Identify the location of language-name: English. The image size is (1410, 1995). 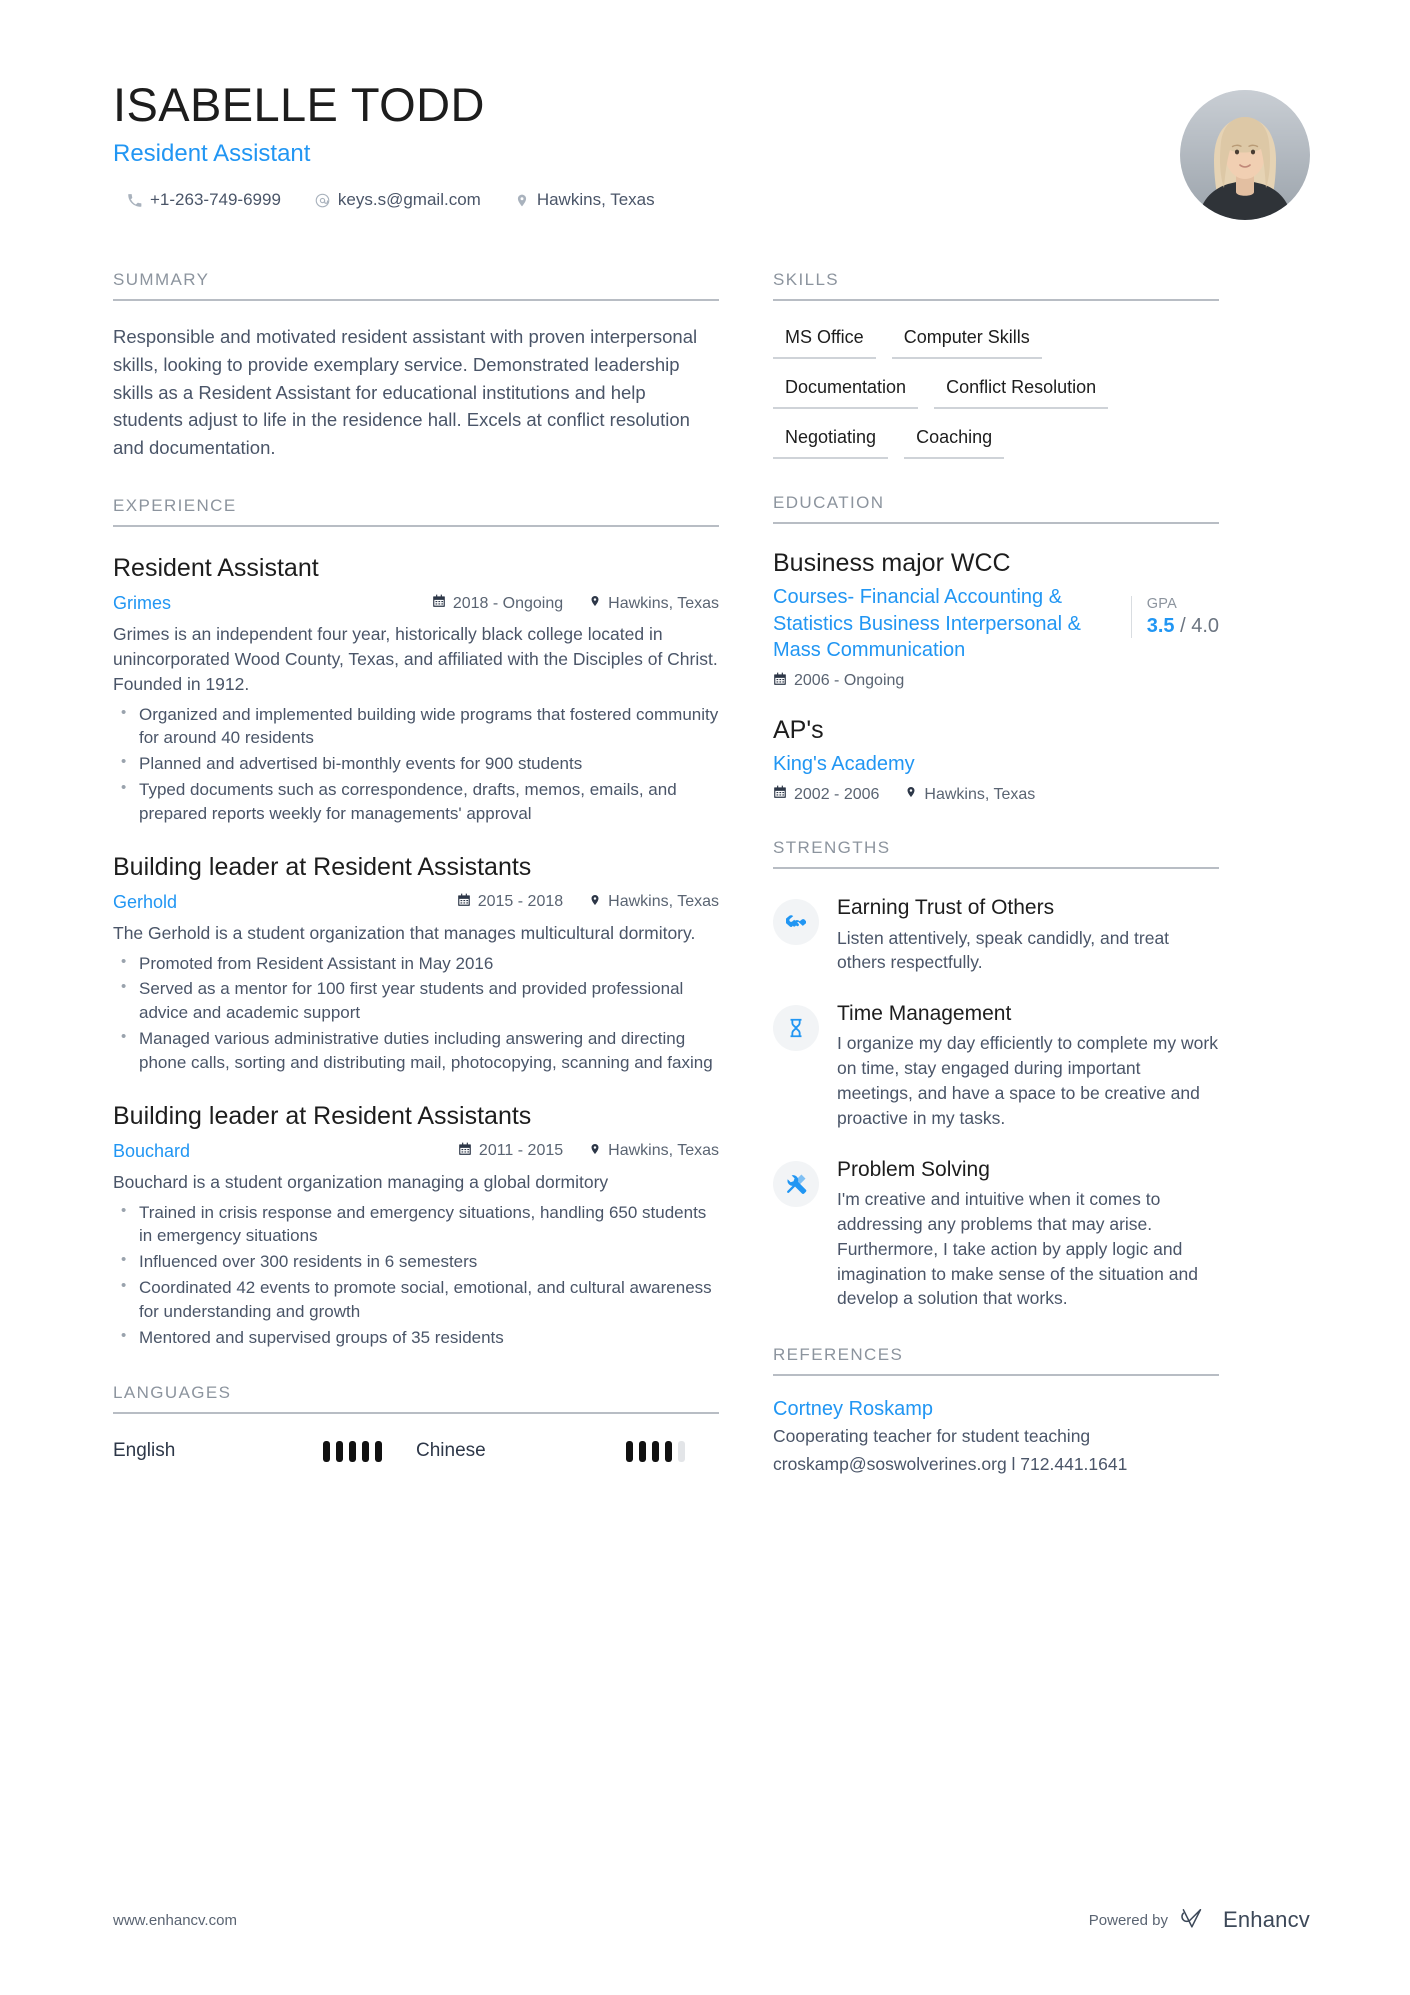
(144, 1451).